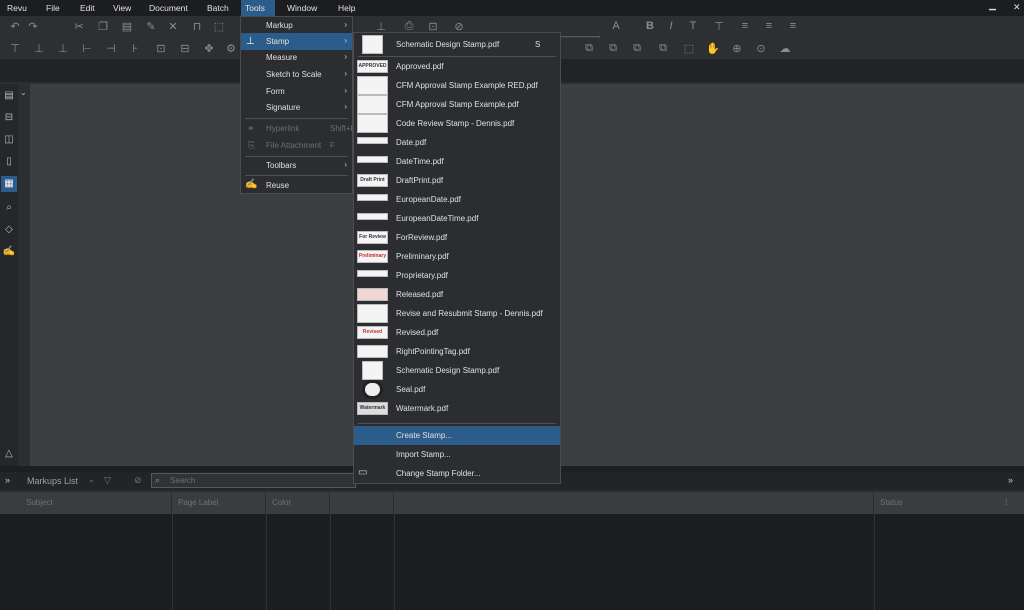 The width and height of the screenshot is (1024, 610). I want to click on align-middle-icon: ⊥, so click(63, 48).